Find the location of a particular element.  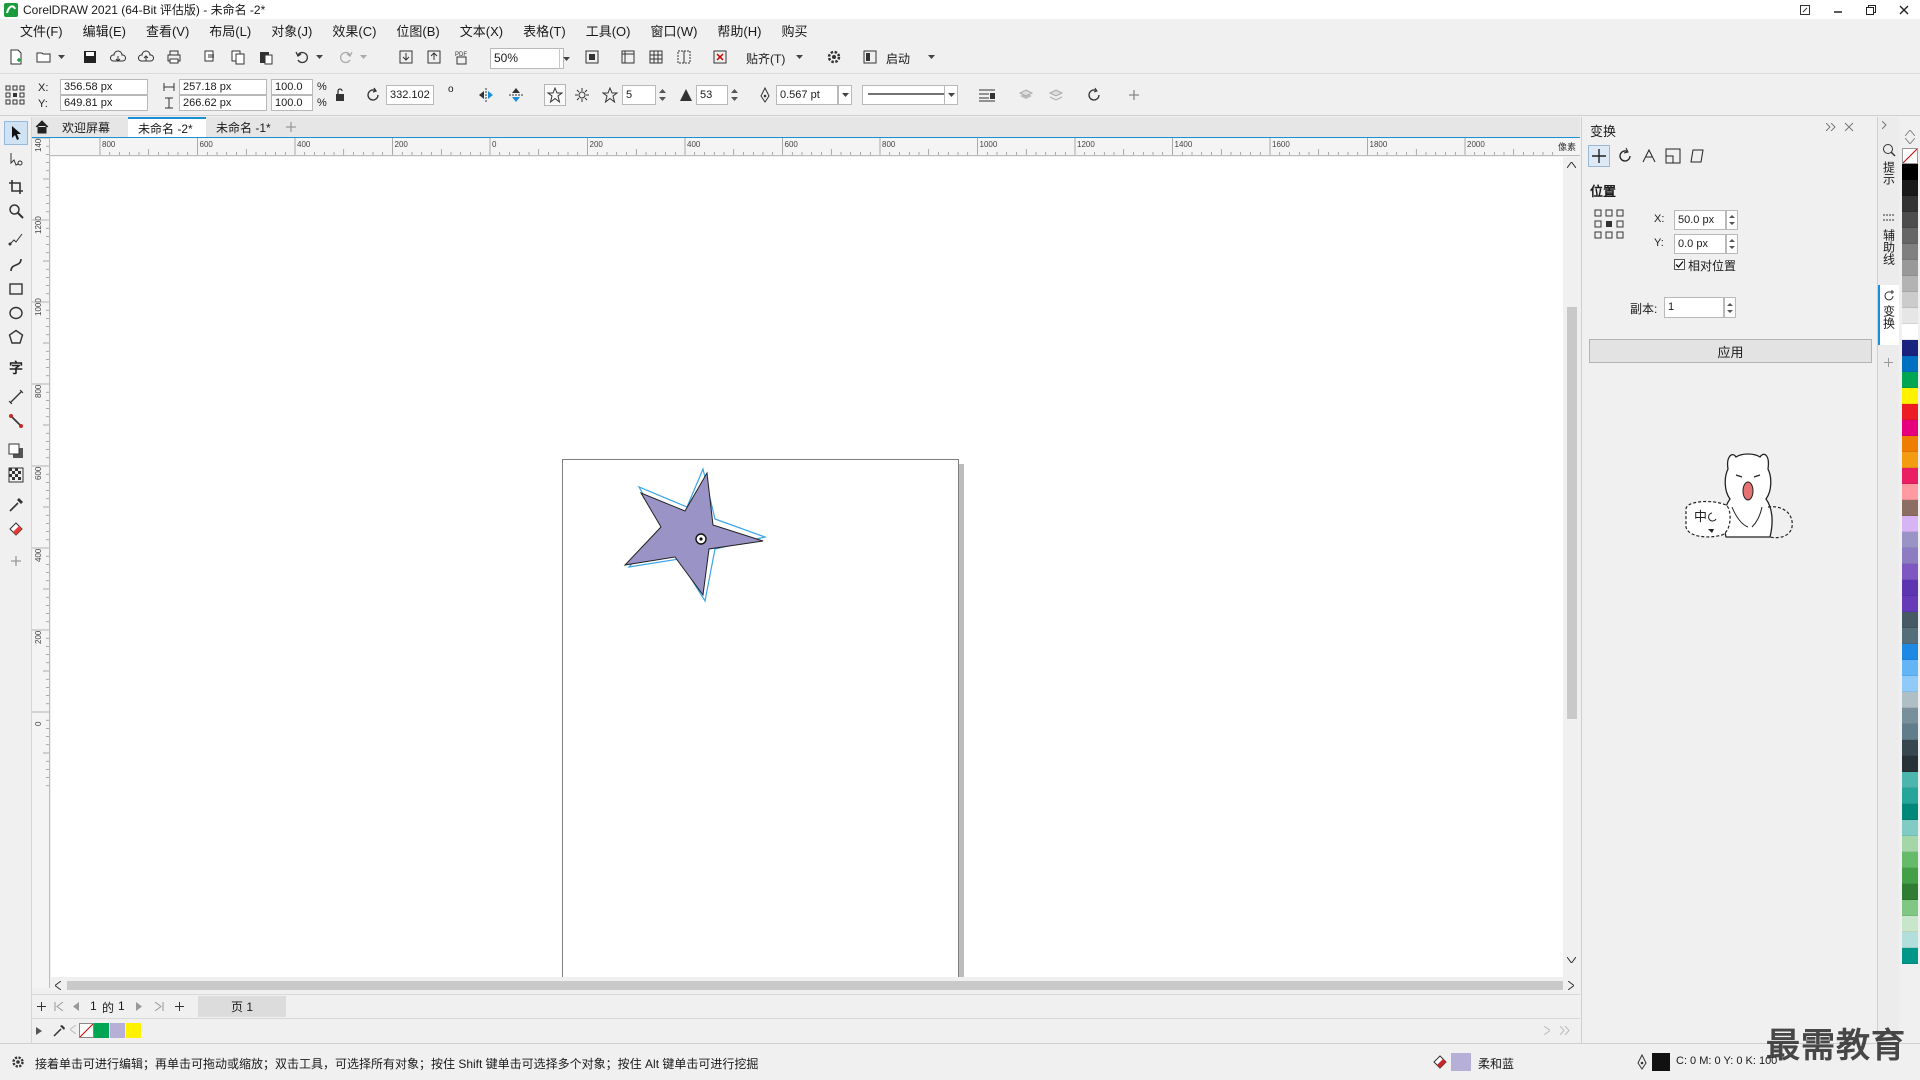

vertical-scroll-thumb is located at coordinates (1572, 513).